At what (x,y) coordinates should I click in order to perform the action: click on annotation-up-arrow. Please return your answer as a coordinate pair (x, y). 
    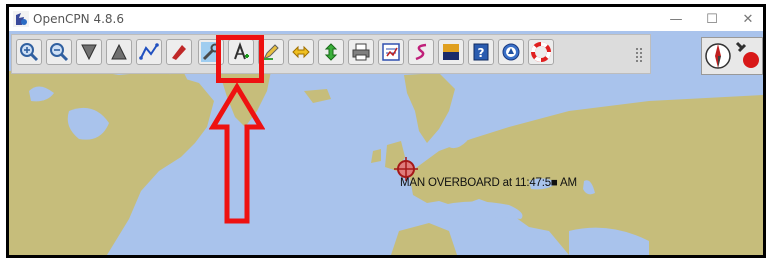
    Looking at the image, I should click on (237, 153).